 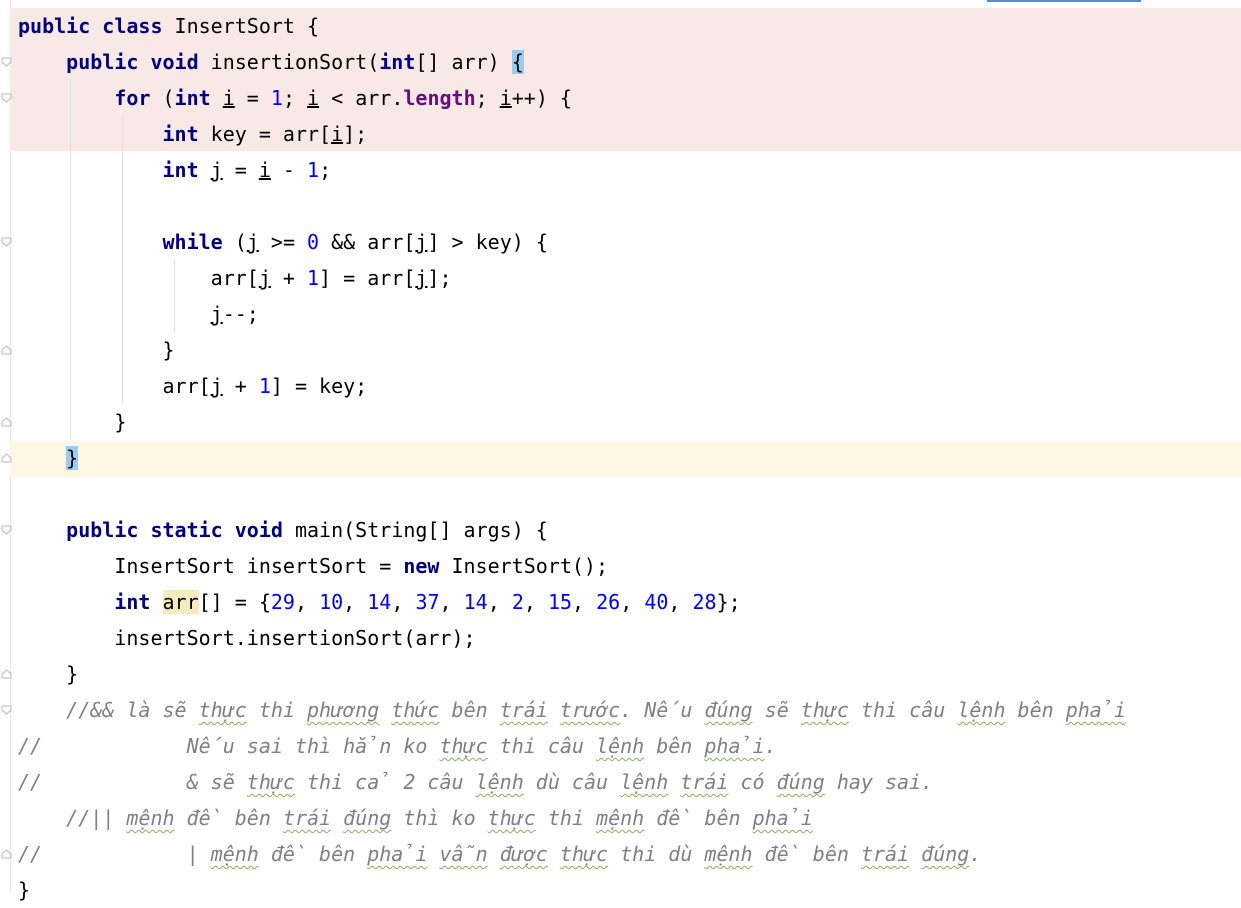 What do you see at coordinates (1064, 1) in the screenshot?
I see `active-tab-indicator` at bounding box center [1064, 1].